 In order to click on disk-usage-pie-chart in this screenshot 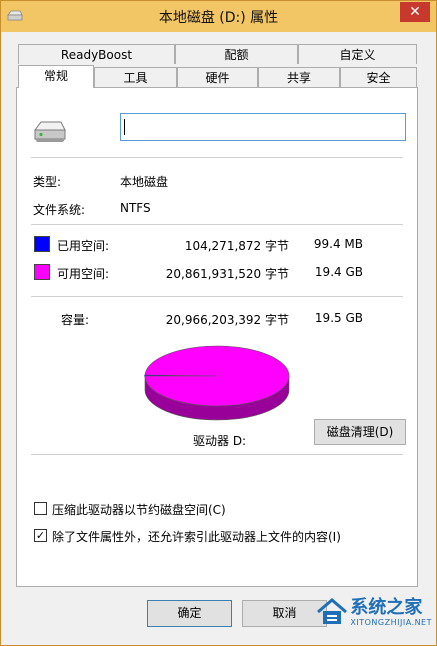, I will do `click(217, 383)`.